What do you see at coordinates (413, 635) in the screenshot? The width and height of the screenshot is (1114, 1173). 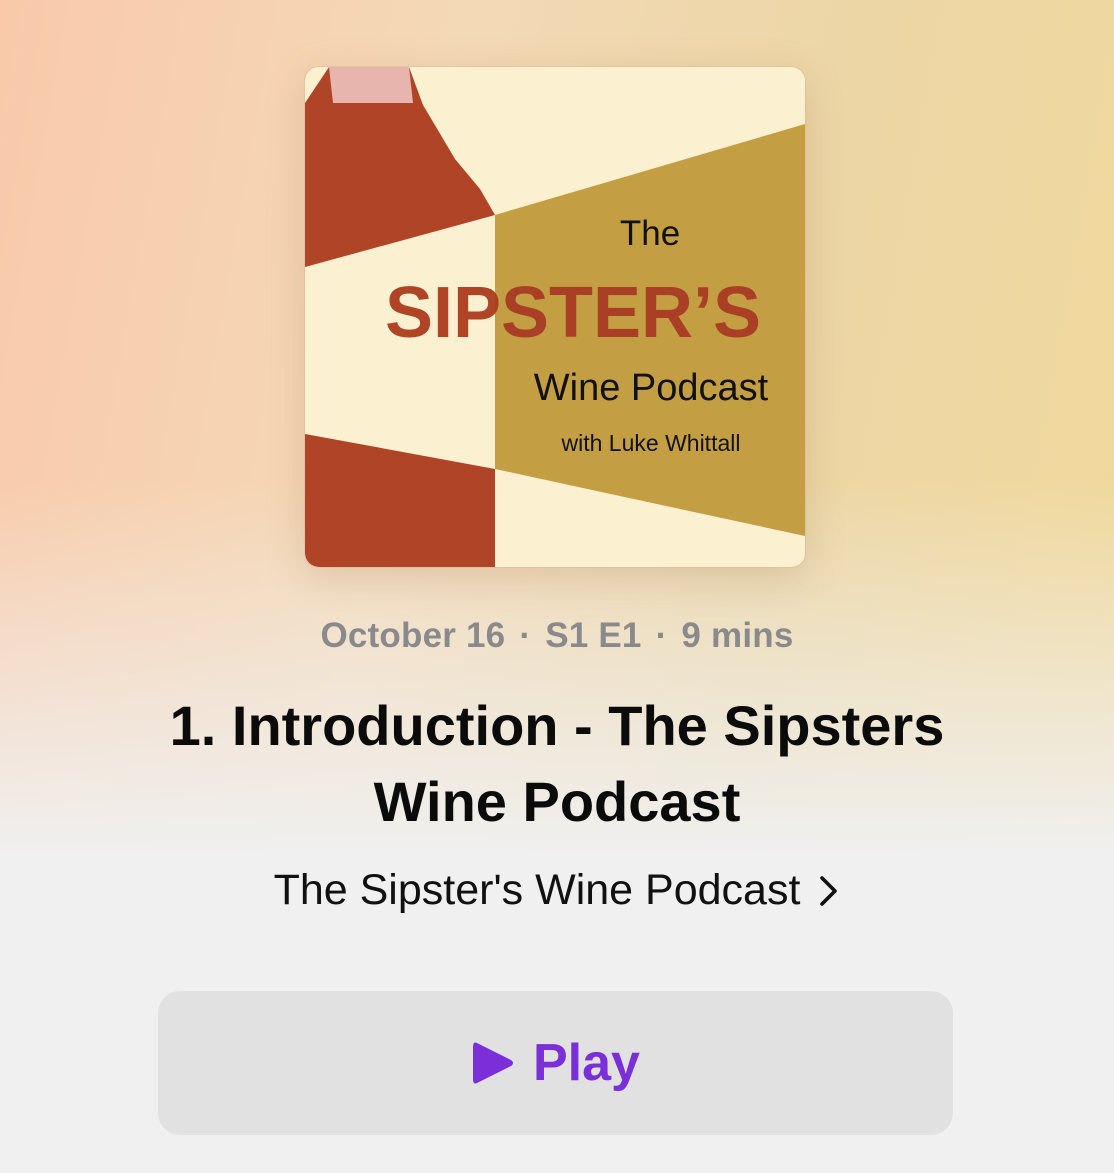 I see `episode-date: October 16` at bounding box center [413, 635].